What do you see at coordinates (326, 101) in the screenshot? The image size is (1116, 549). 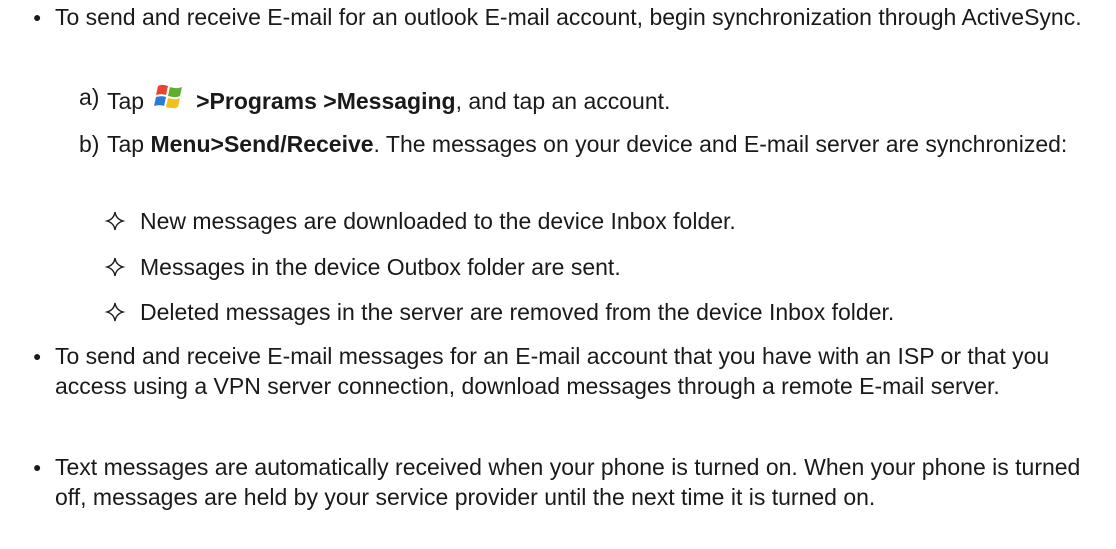 I see `step-path: >Programs >Messaging` at bounding box center [326, 101].